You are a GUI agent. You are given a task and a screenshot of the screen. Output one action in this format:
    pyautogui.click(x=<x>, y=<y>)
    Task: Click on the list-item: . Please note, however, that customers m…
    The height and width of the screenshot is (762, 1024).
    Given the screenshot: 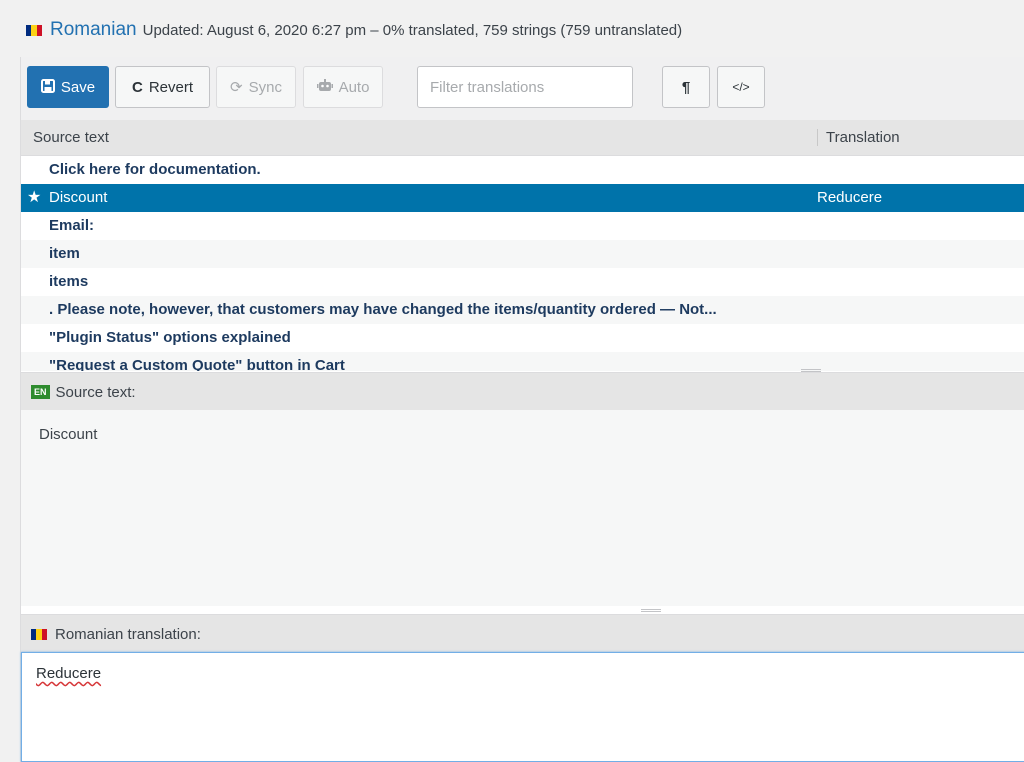 What is the action you would take?
    pyautogui.click(x=522, y=310)
    